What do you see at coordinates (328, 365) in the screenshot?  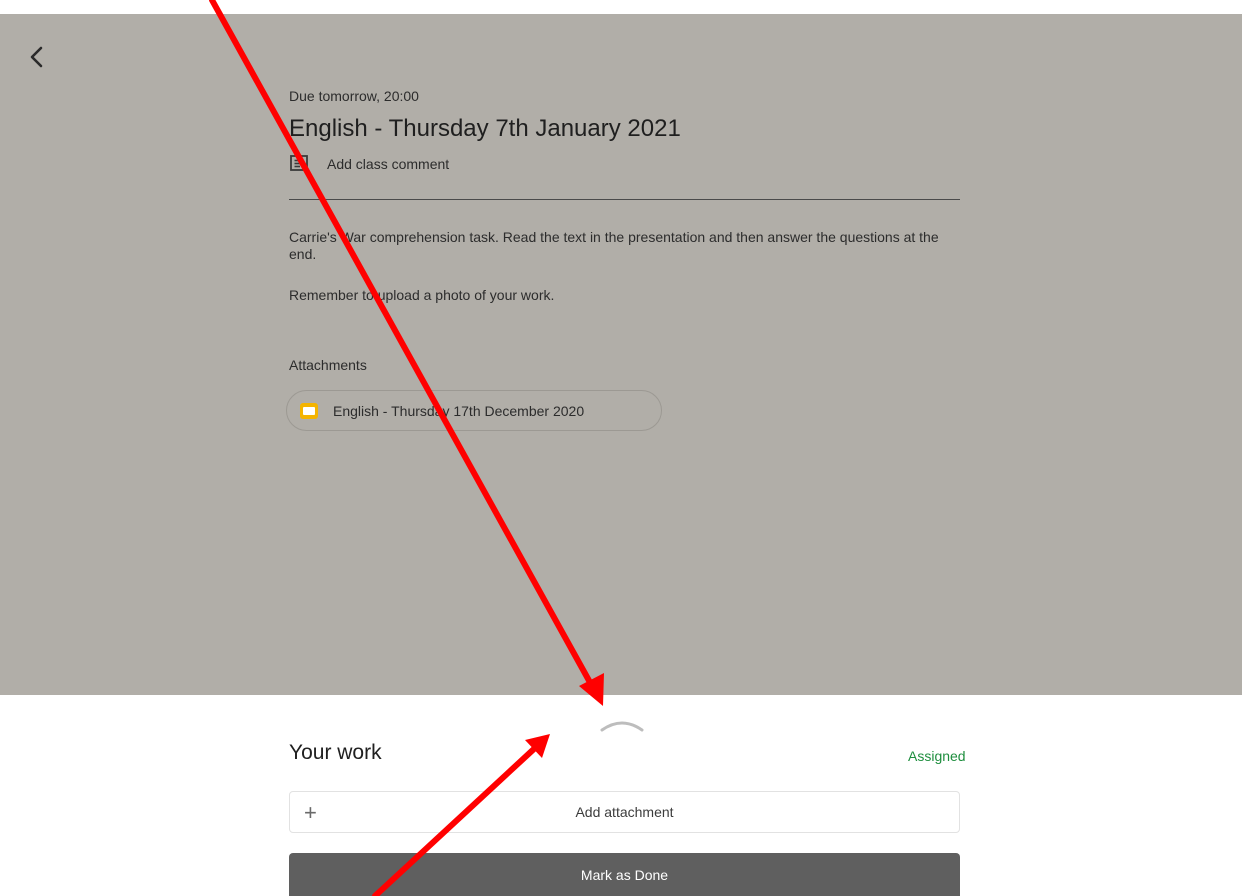 I see `attachments-heading: Attachments` at bounding box center [328, 365].